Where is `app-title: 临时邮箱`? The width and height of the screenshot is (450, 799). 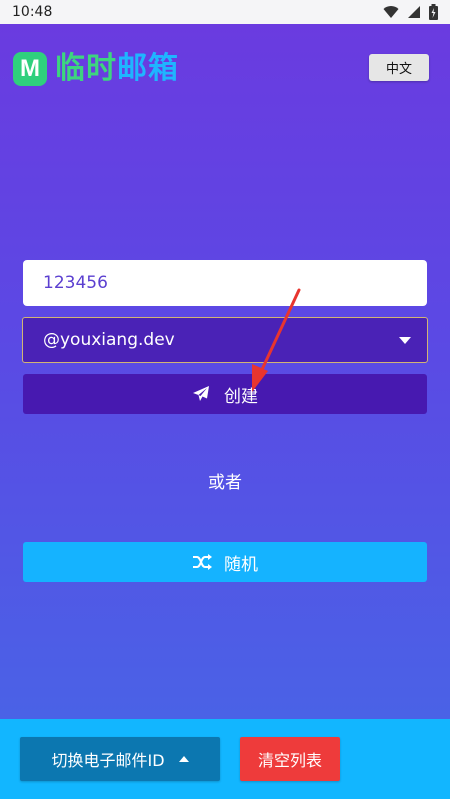
app-title: 临时邮箱 is located at coordinates (117, 68).